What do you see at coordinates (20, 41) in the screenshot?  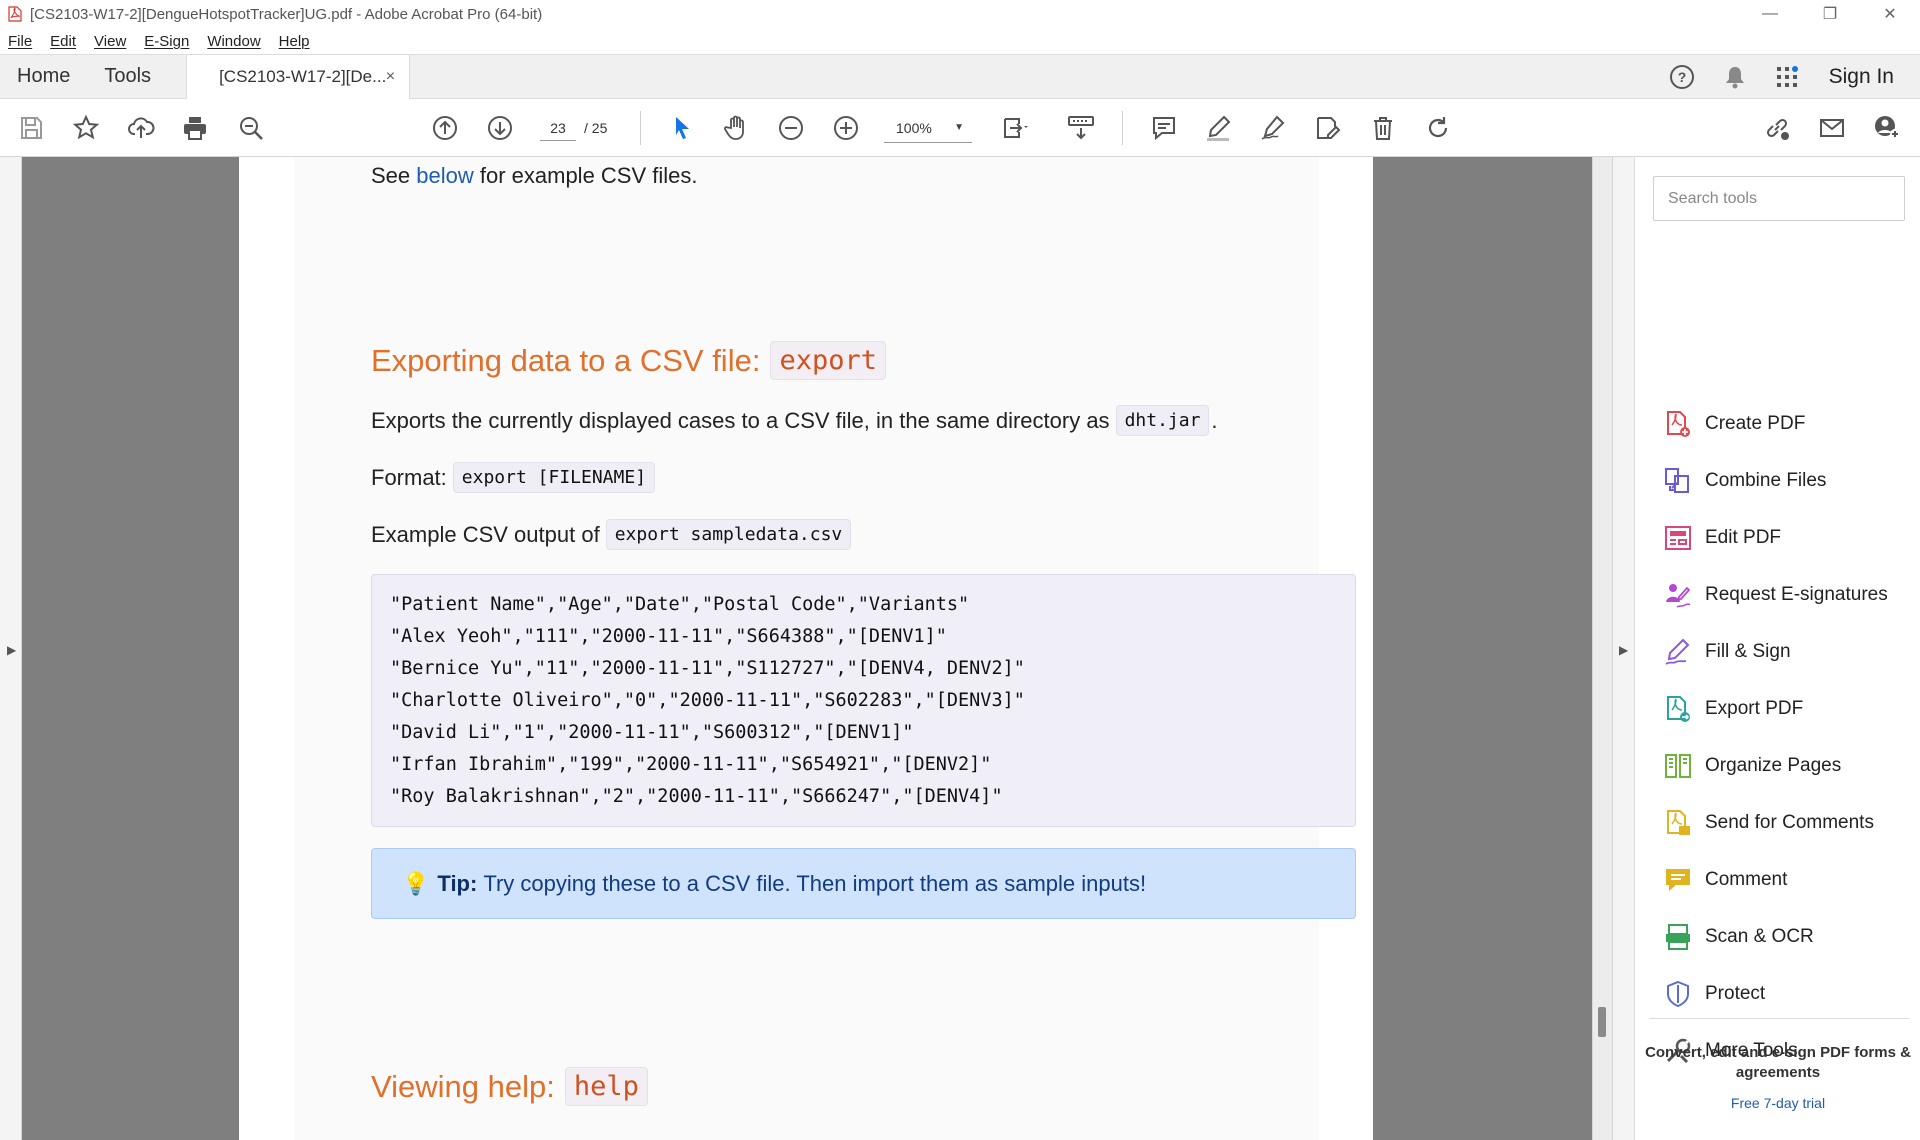 I see `menu-file: File` at bounding box center [20, 41].